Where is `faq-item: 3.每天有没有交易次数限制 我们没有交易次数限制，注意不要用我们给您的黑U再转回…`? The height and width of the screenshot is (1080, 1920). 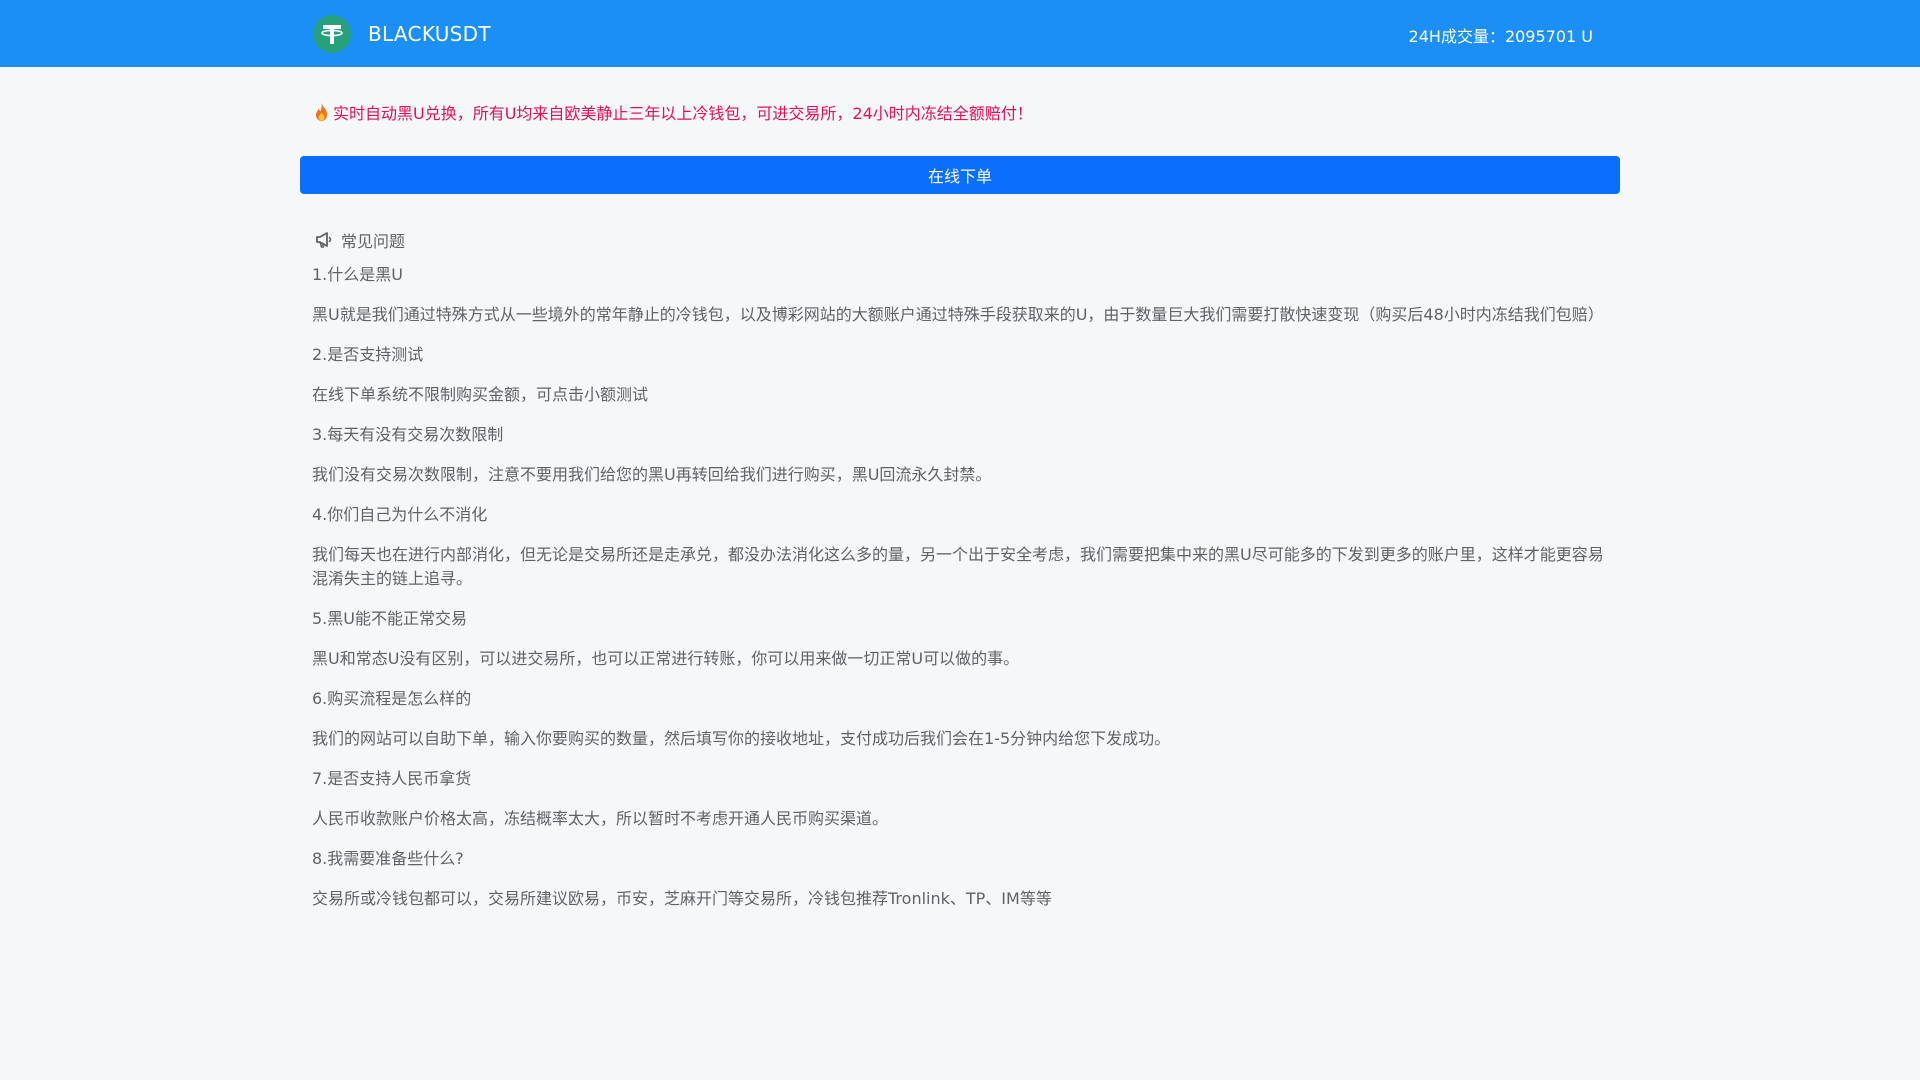 faq-item: 3.每天有没有交易次数限制 我们没有交易次数限制，注意不要用我们给您的黑U再转回… is located at coordinates (962, 455).